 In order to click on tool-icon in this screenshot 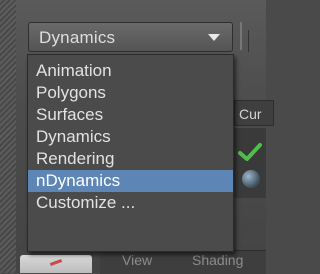, I will do `click(56, 262)`.